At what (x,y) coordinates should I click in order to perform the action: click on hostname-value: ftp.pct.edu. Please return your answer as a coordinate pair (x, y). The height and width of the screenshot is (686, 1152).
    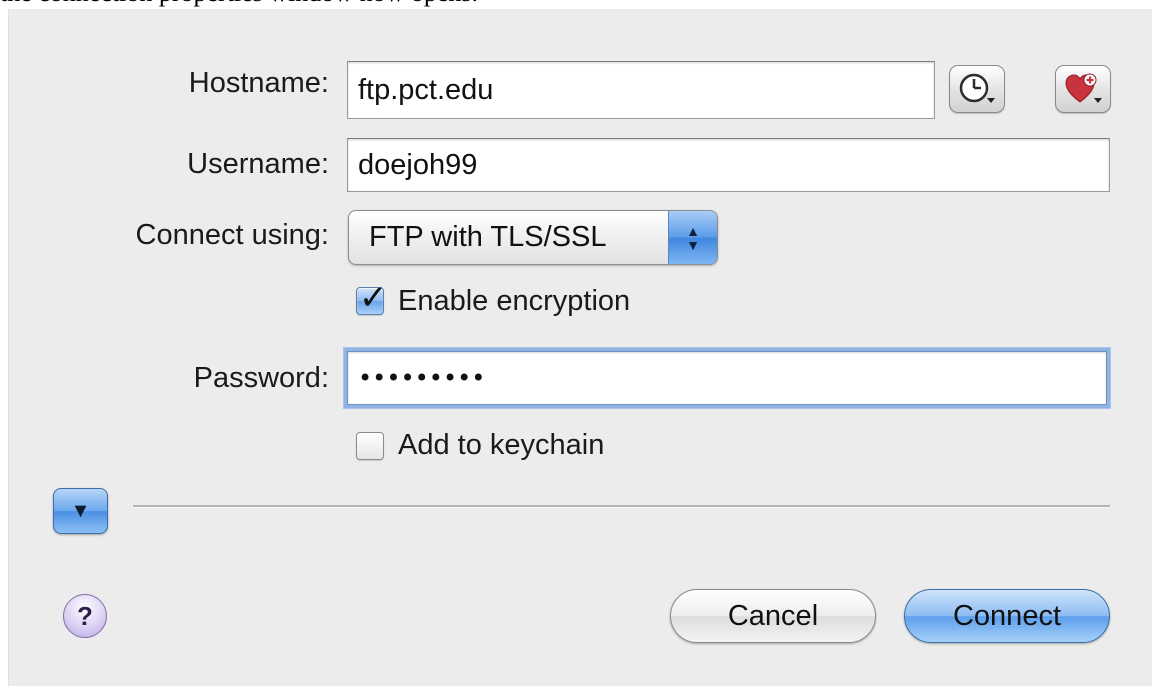
    Looking at the image, I should click on (426, 89).